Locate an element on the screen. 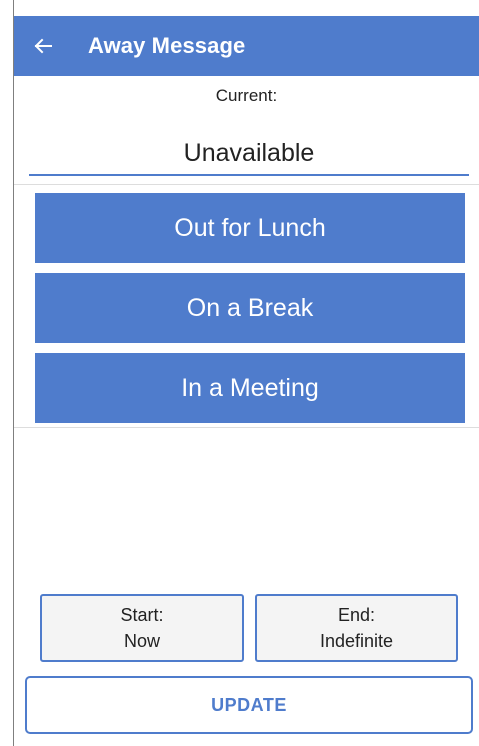  start-label: Start: is located at coordinates (142, 615).